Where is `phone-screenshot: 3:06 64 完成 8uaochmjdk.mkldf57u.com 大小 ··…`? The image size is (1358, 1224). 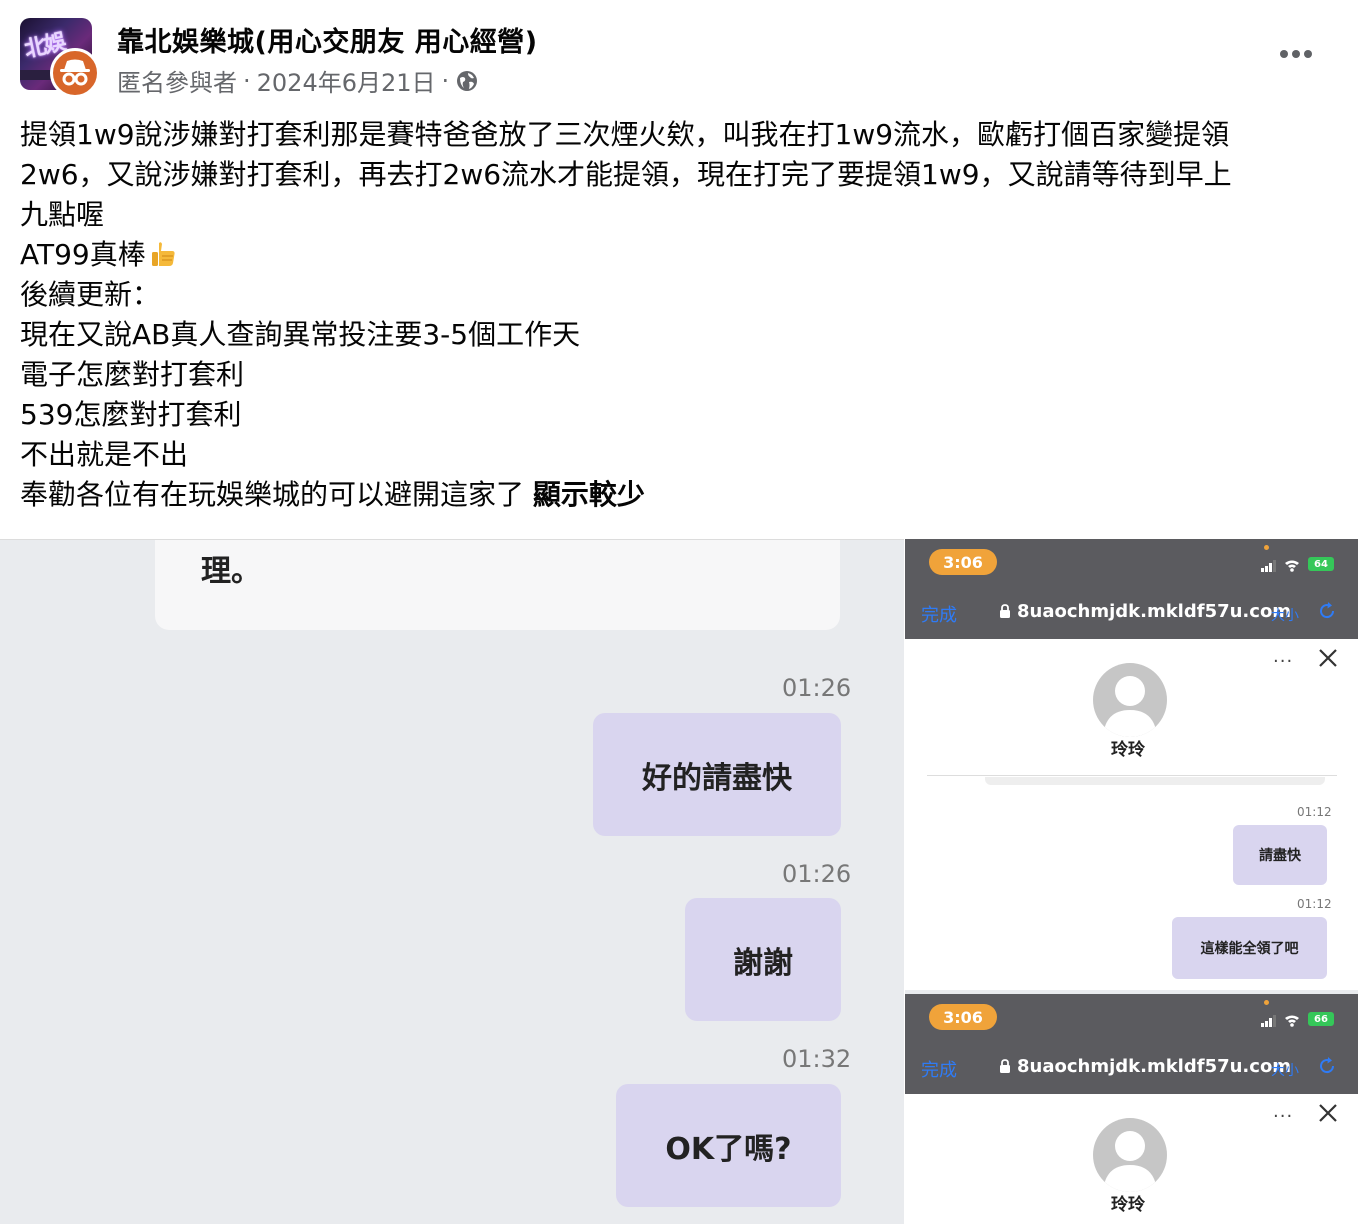
phone-screenshot: 3:06 64 完成 8uaochmjdk.mkldf57u.com 大小 ··… is located at coordinates (1131, 766).